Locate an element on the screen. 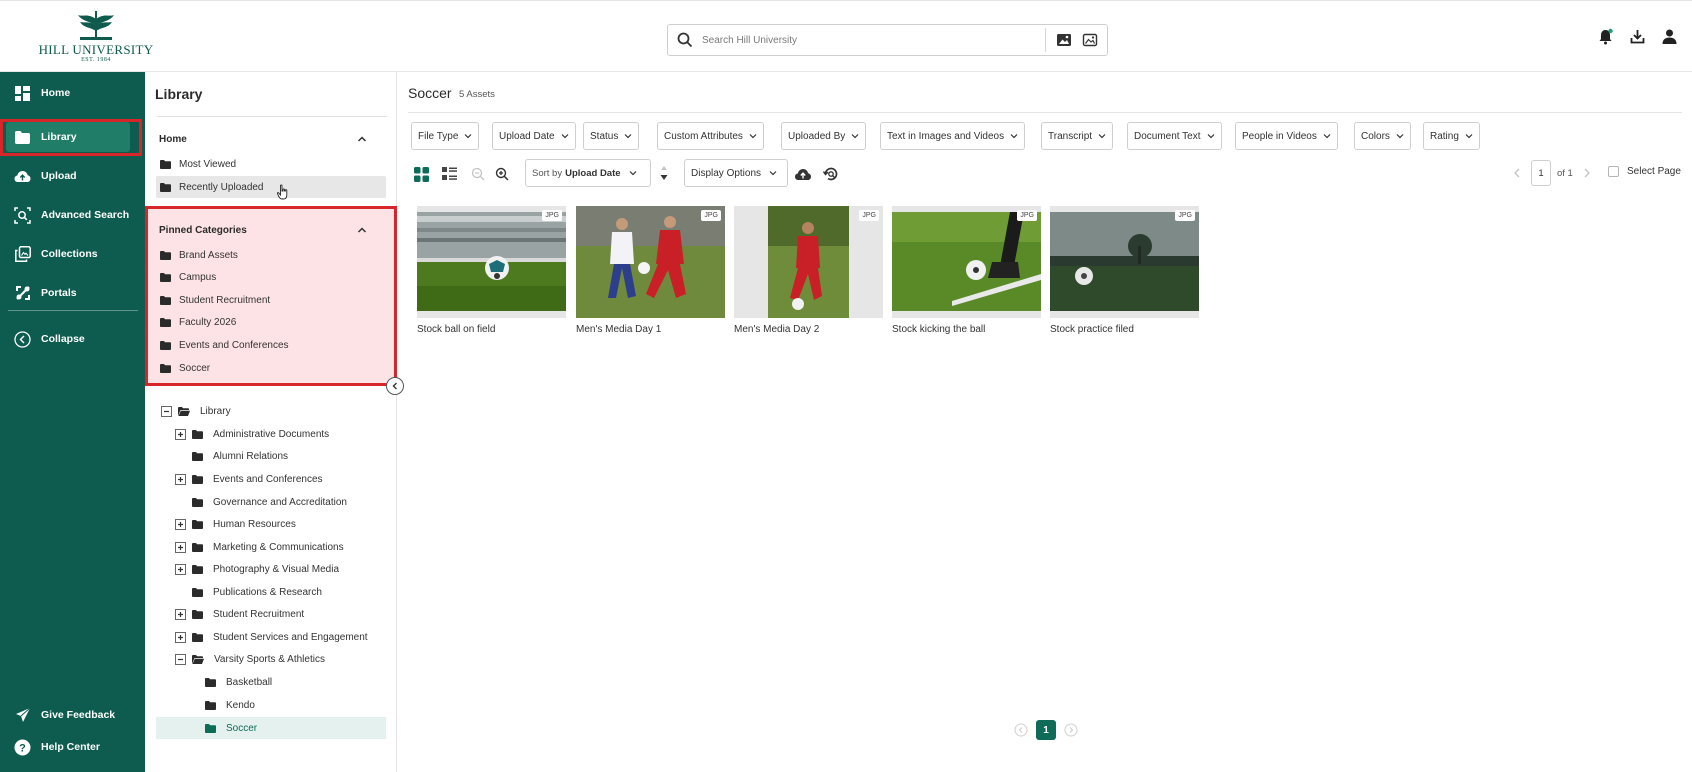 This screenshot has height=772, width=1692. sort-dropdown: Sort by Upload Date is located at coordinates (588, 173).